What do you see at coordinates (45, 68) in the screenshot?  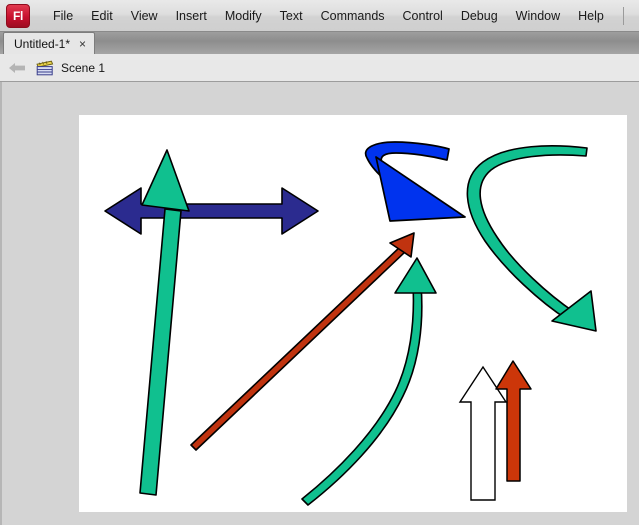 I see `clapperboard-icon` at bounding box center [45, 68].